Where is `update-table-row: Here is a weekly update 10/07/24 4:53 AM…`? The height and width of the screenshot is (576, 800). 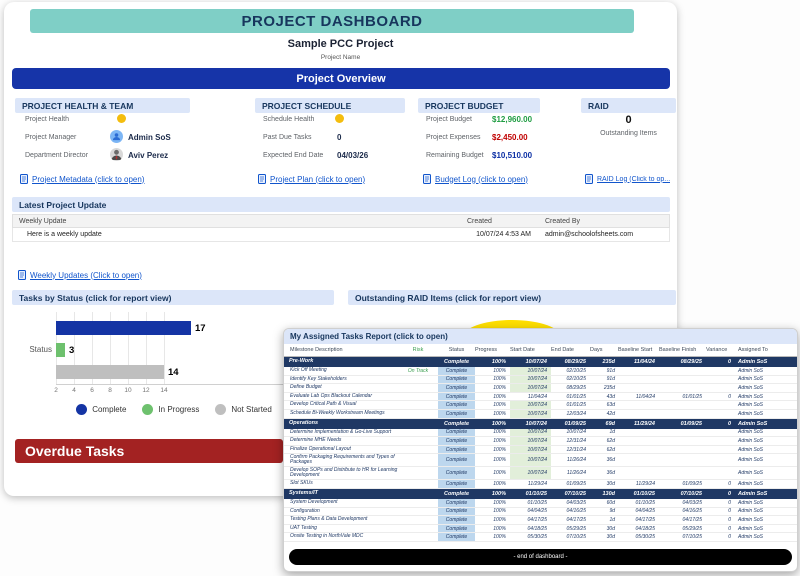
update-table-row: Here is a weekly update 10/07/24 4:53 AM… is located at coordinates (341, 235).